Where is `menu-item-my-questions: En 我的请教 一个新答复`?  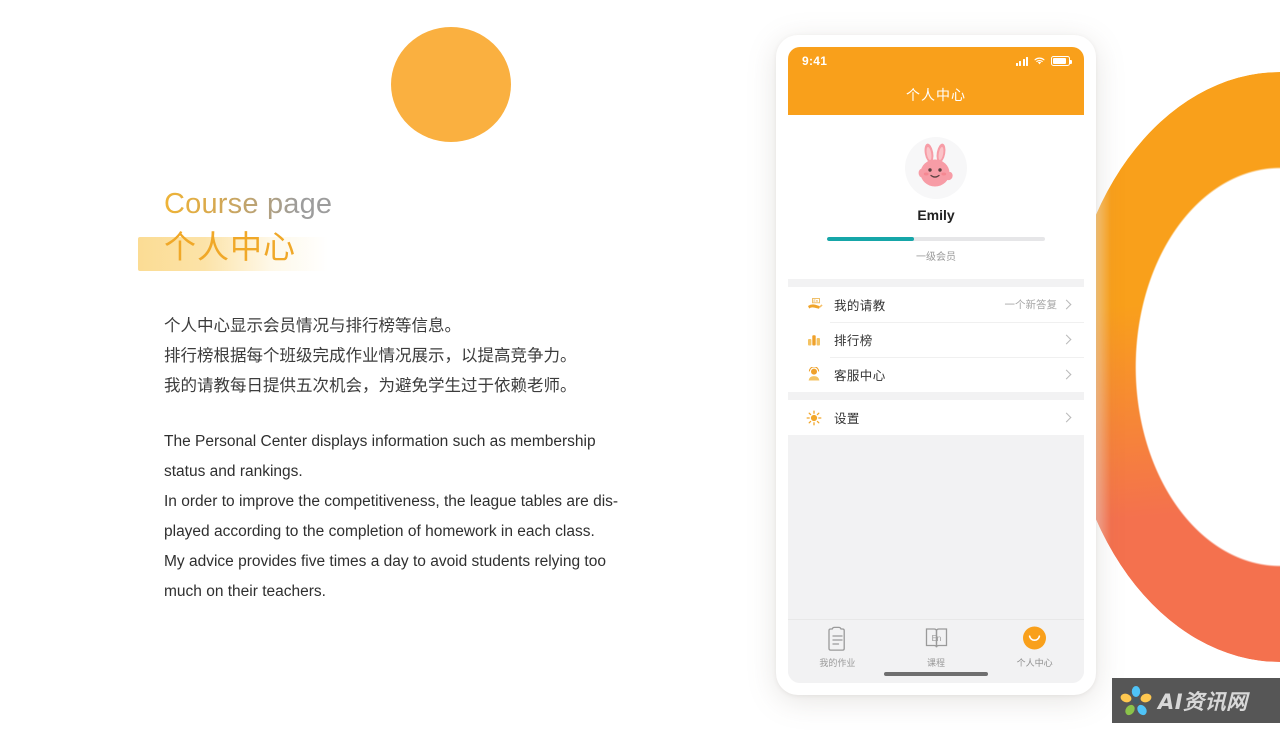
menu-item-my-questions: En 我的请教 一个新答复 is located at coordinates (936, 304).